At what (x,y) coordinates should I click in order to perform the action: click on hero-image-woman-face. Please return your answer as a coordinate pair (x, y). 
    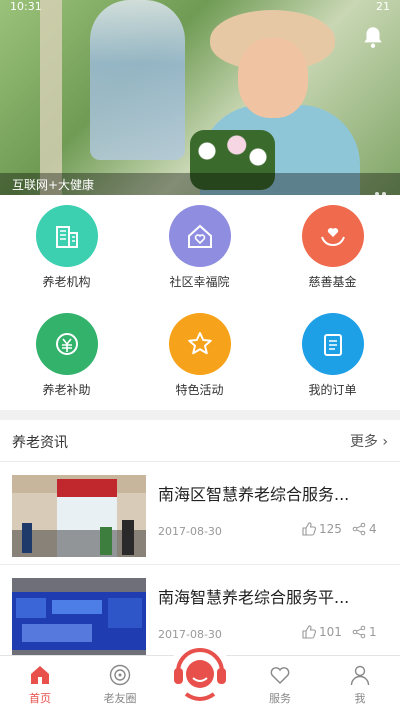
    Looking at the image, I should click on (273, 78).